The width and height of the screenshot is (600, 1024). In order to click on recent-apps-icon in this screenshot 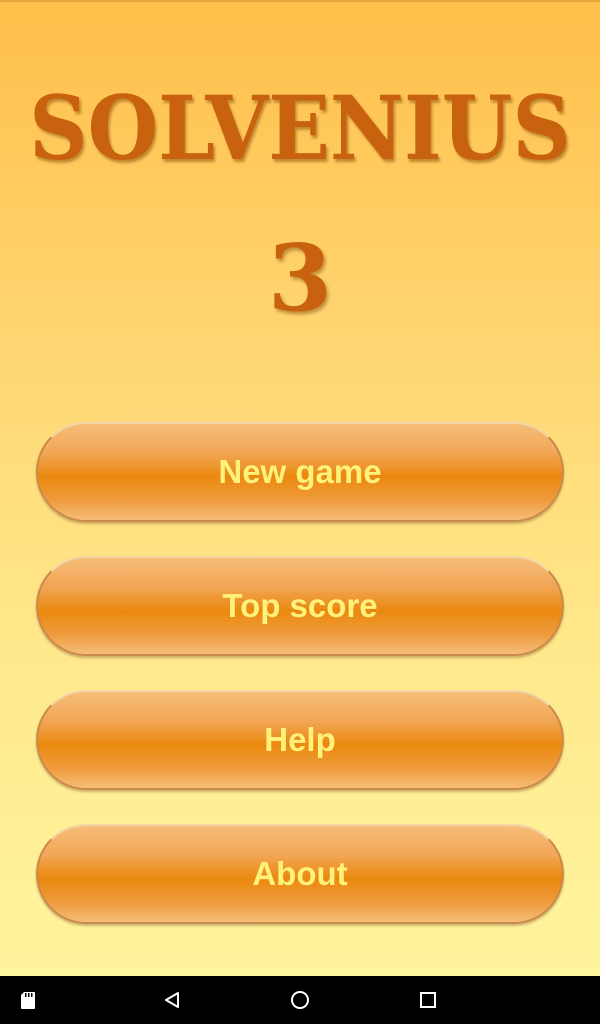, I will do `click(428, 1000)`.